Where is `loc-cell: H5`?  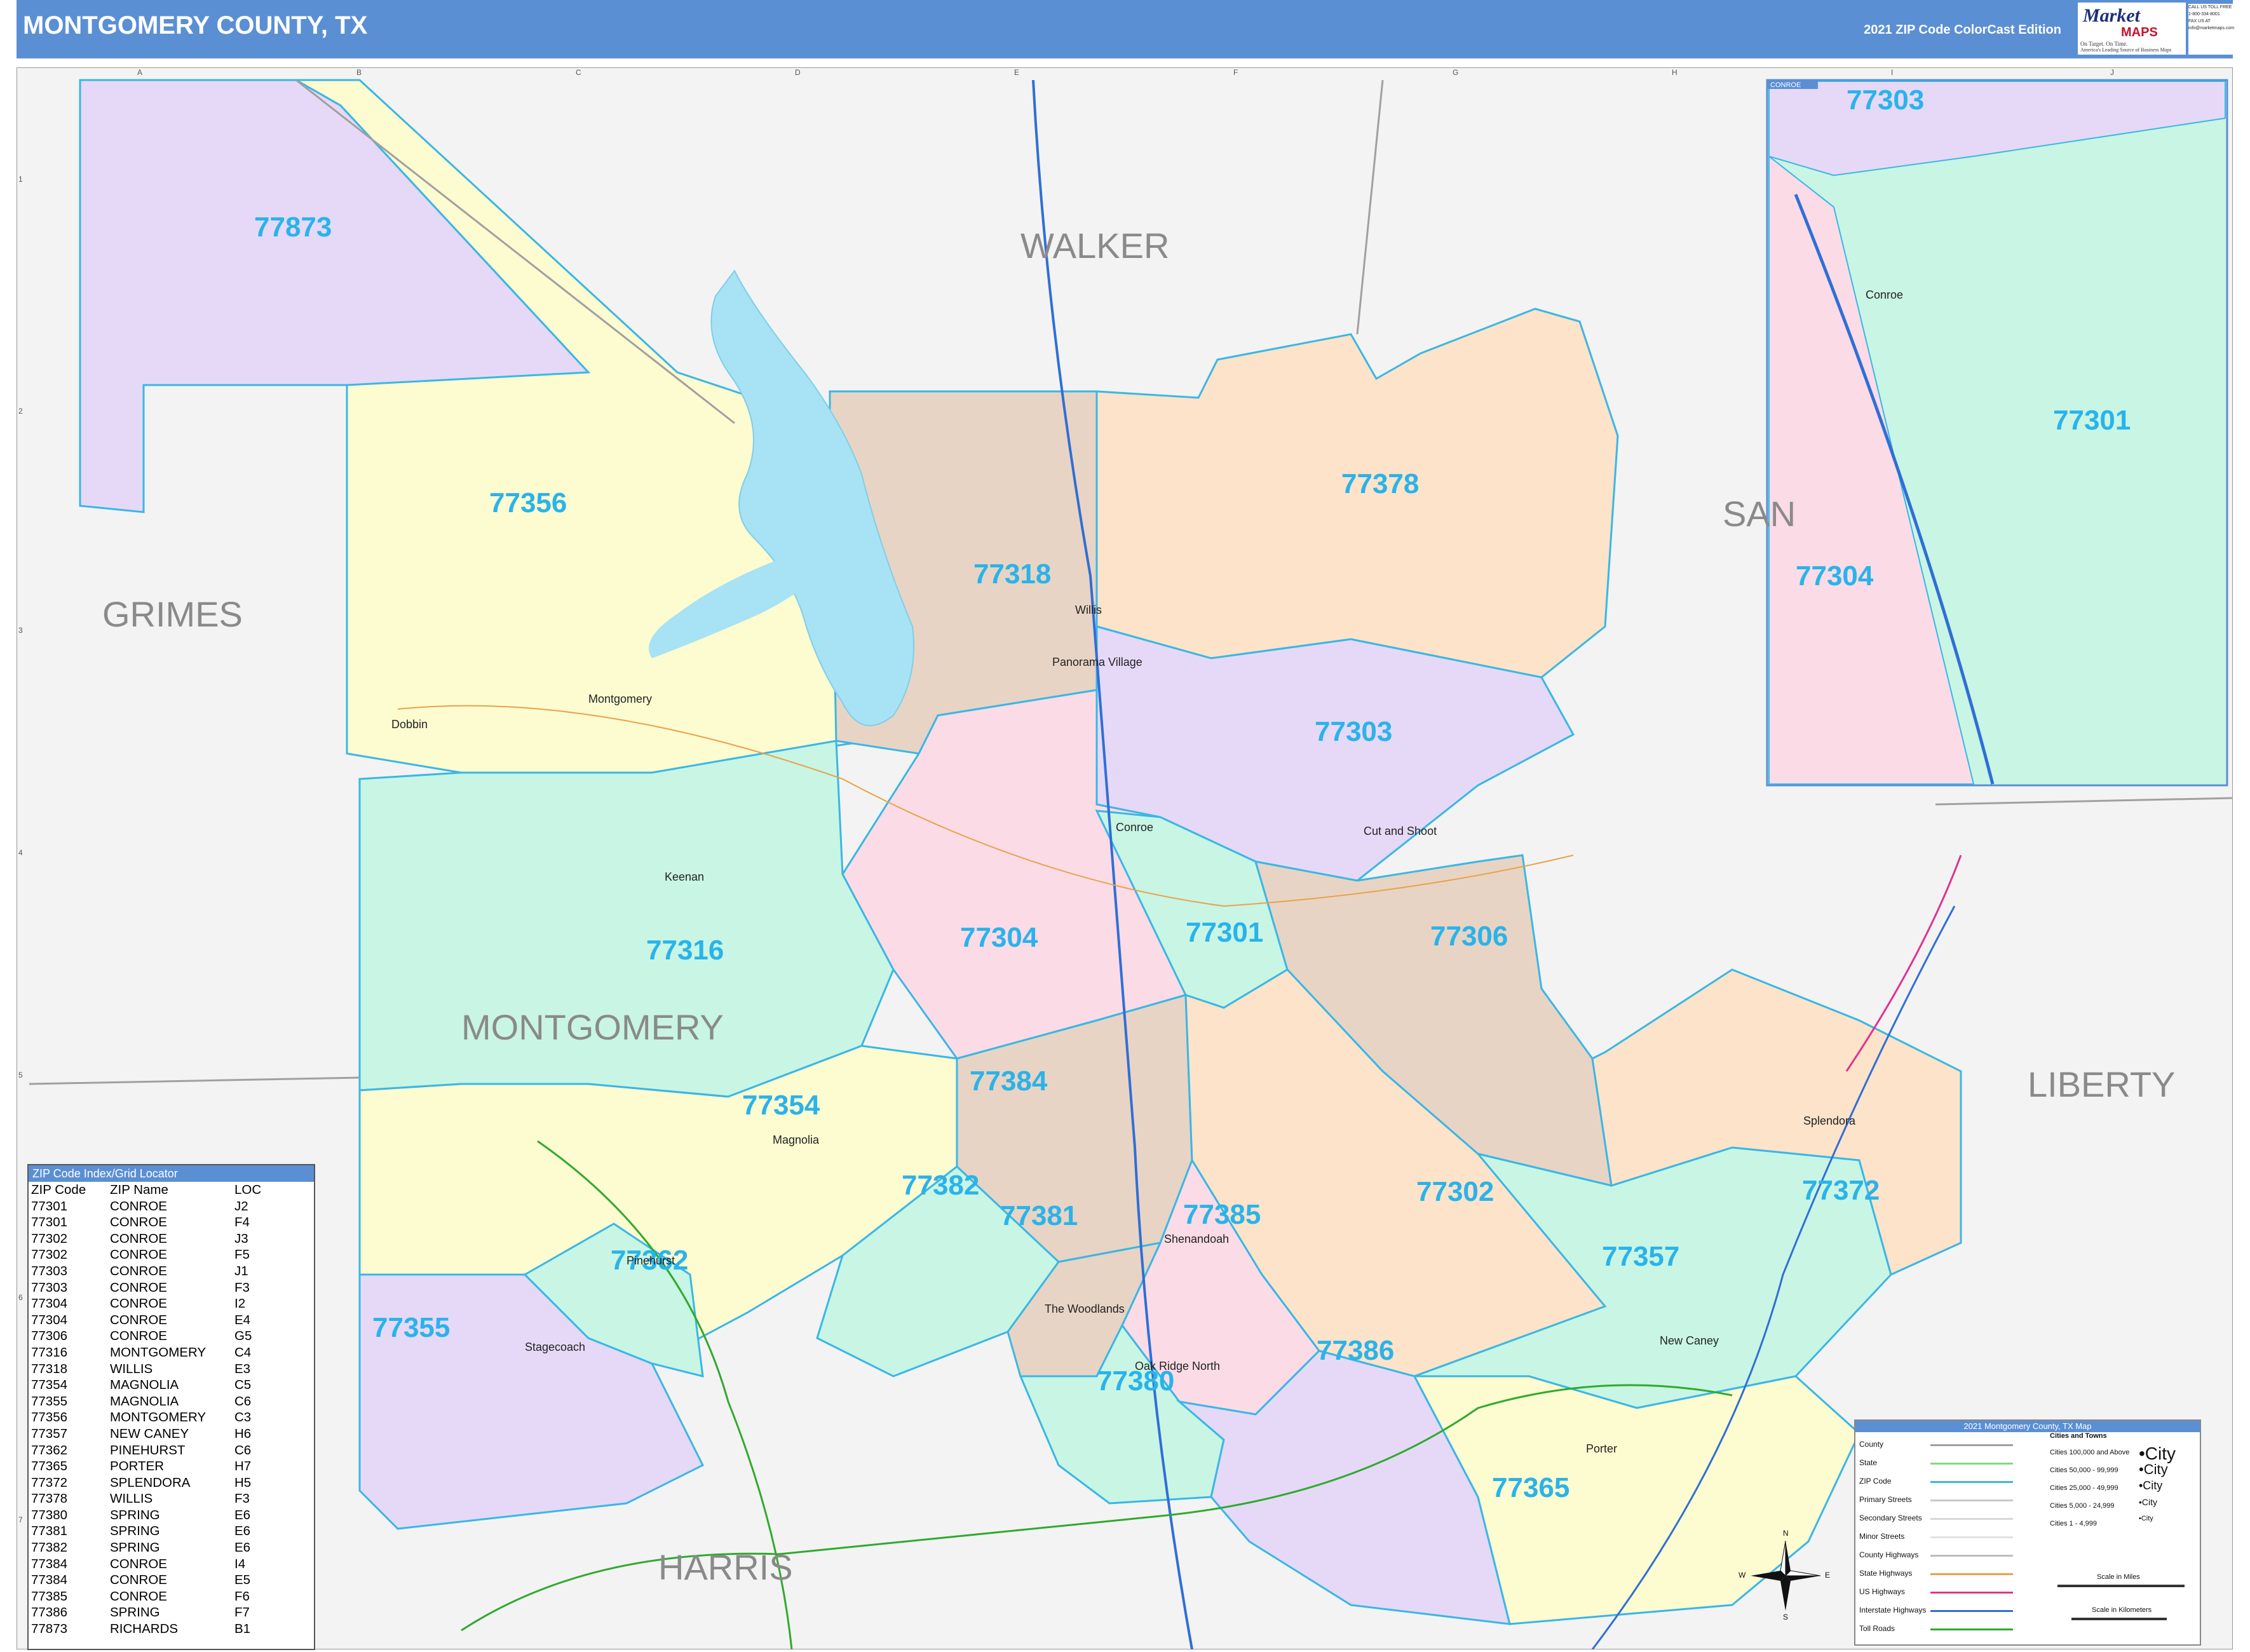 loc-cell: H5 is located at coordinates (243, 1483).